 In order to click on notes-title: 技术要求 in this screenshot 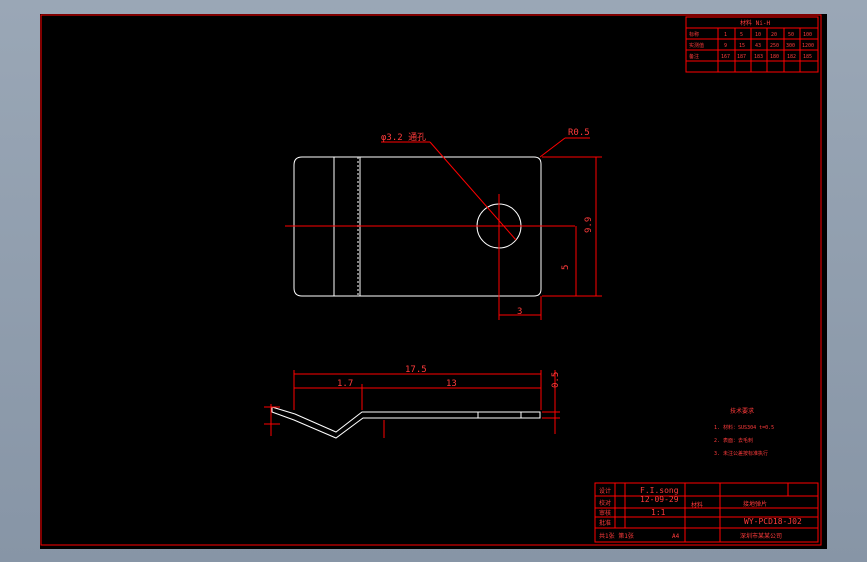, I will do `click(742, 411)`.